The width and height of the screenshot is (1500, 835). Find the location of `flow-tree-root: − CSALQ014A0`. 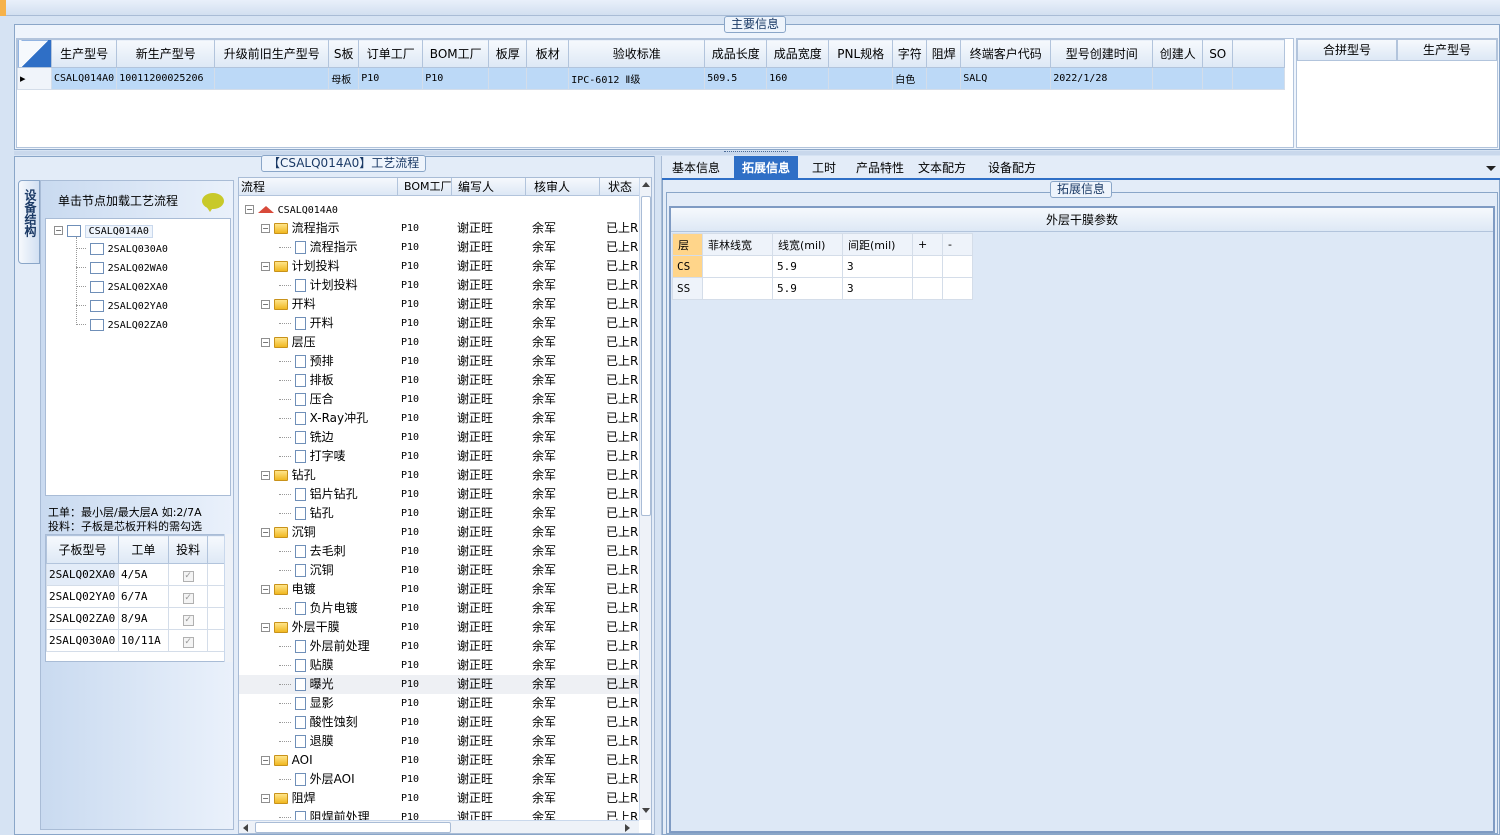

flow-tree-root: − CSALQ014A0 is located at coordinates (291, 209).